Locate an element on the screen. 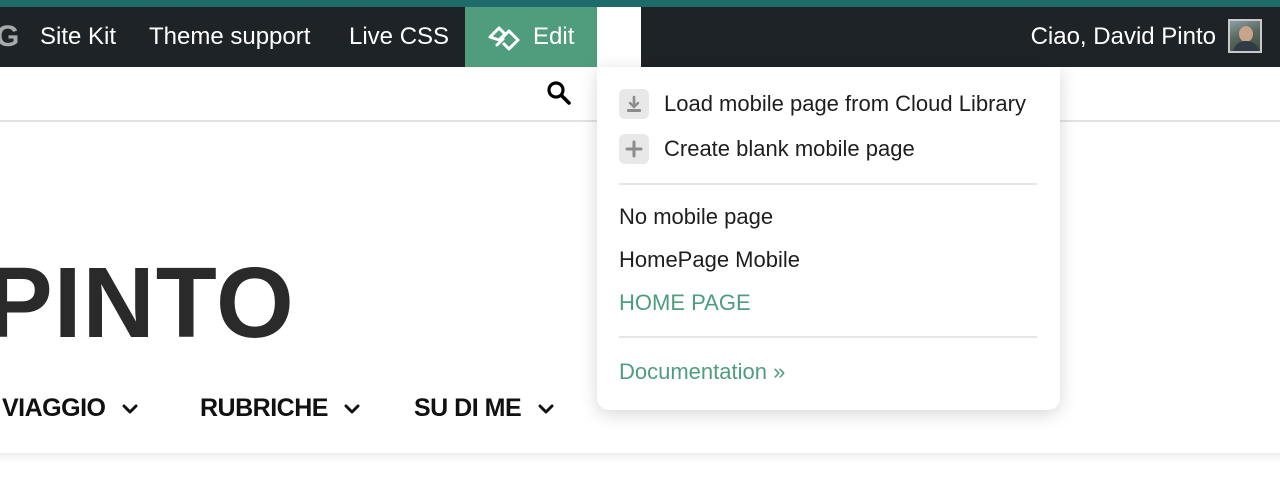 This screenshot has width=1280, height=493. edit-label: Edit is located at coordinates (554, 36).